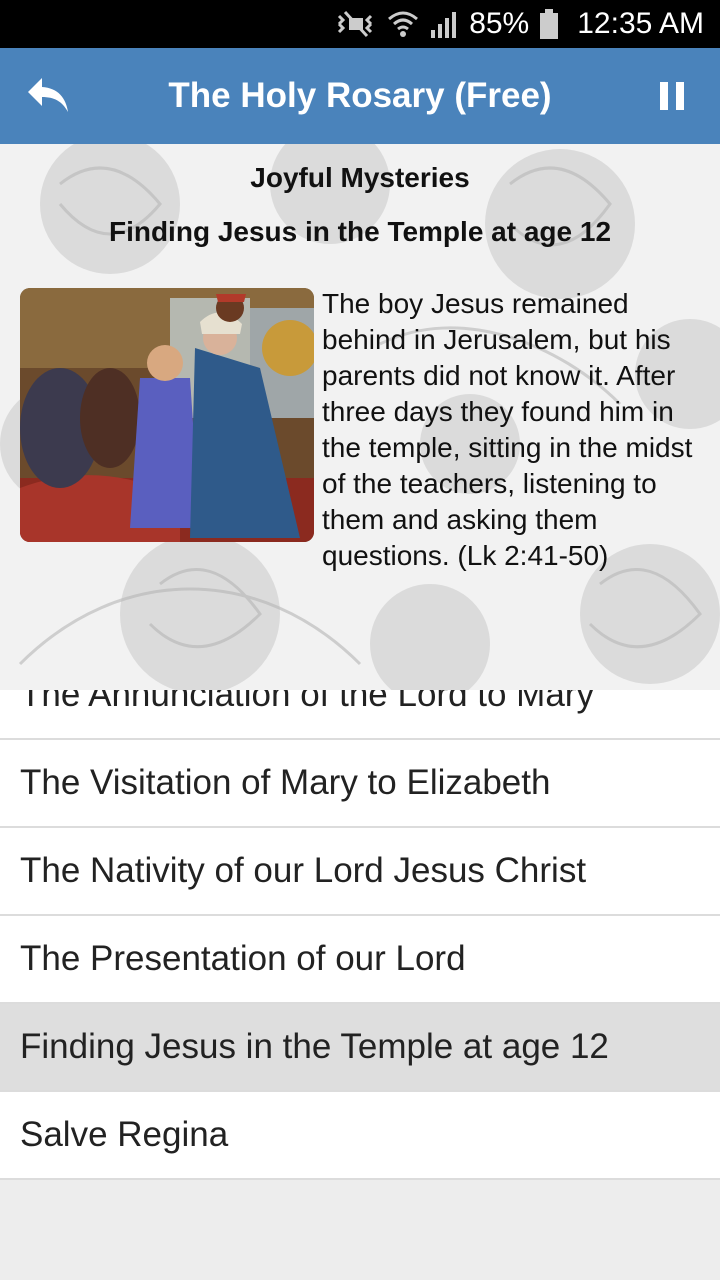  What do you see at coordinates (360, 177) in the screenshot?
I see `mystery-group-heading: Joyful Mysteries` at bounding box center [360, 177].